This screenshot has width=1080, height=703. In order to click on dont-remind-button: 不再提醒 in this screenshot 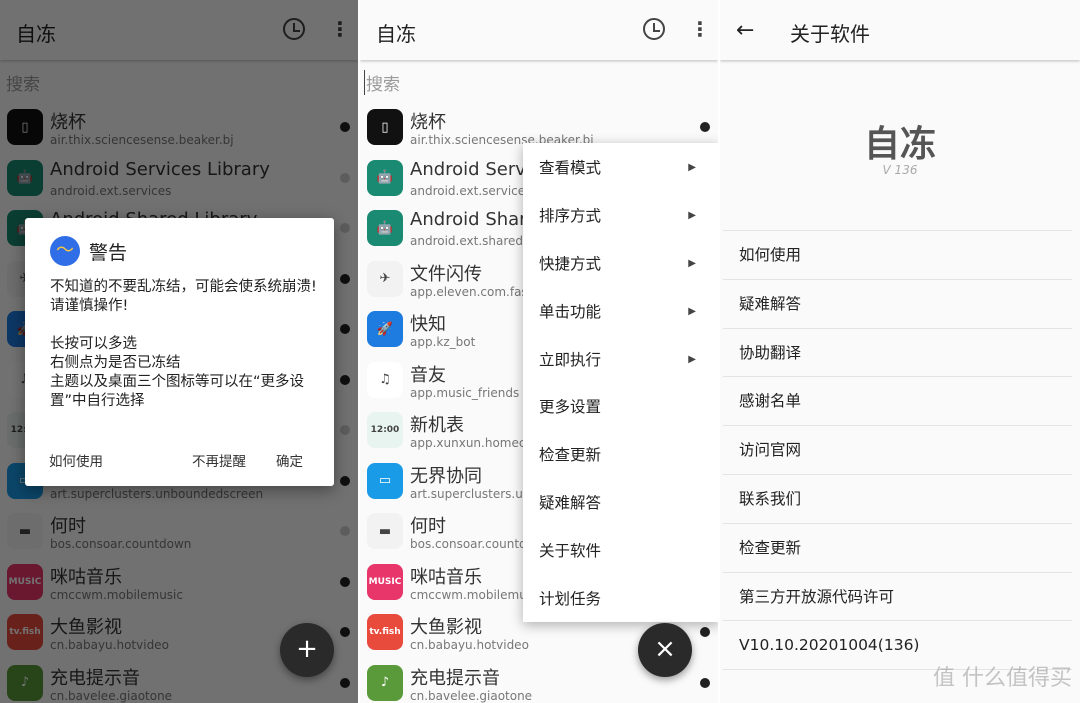, I will do `click(219, 460)`.